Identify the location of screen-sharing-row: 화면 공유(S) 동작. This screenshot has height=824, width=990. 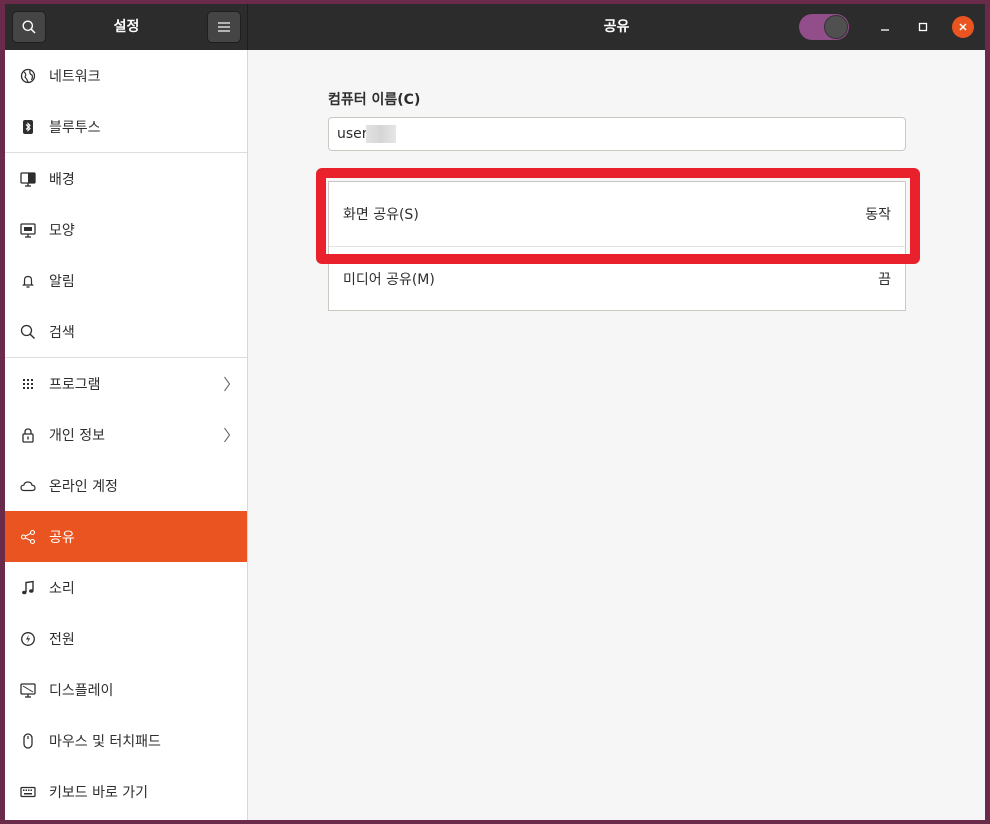
(617, 214).